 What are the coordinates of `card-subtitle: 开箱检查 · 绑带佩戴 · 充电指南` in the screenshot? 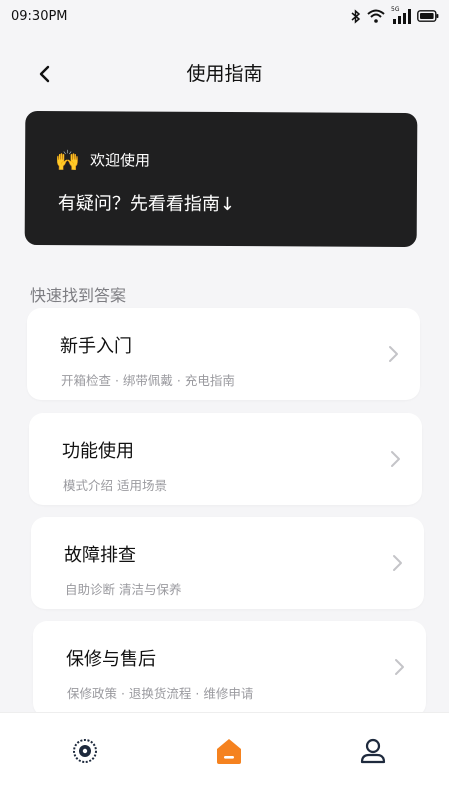 It's located at (148, 380).